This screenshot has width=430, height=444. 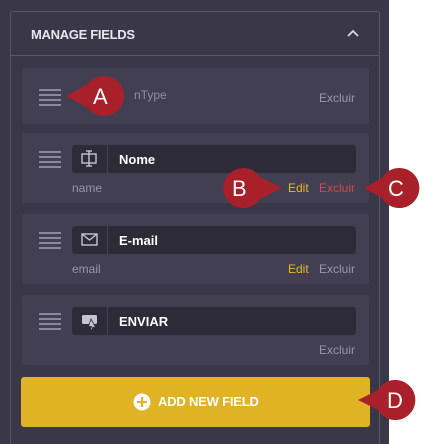 I want to click on callout-label: C, so click(x=396, y=188).